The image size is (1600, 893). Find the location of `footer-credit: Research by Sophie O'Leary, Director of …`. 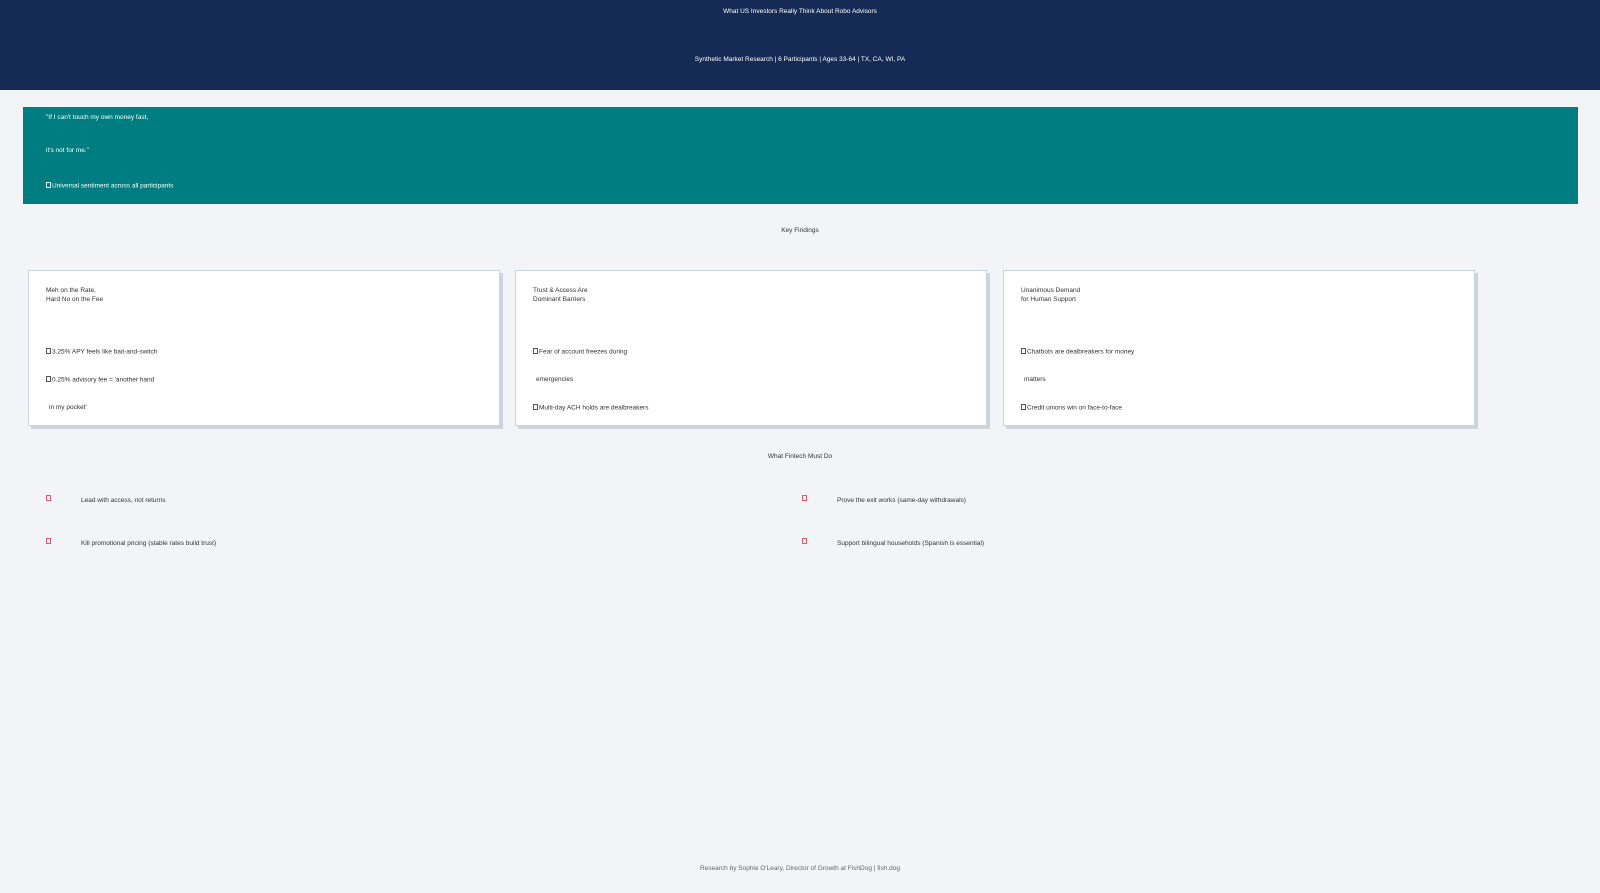

footer-credit: Research by Sophie O'Leary, Director of … is located at coordinates (800, 868).